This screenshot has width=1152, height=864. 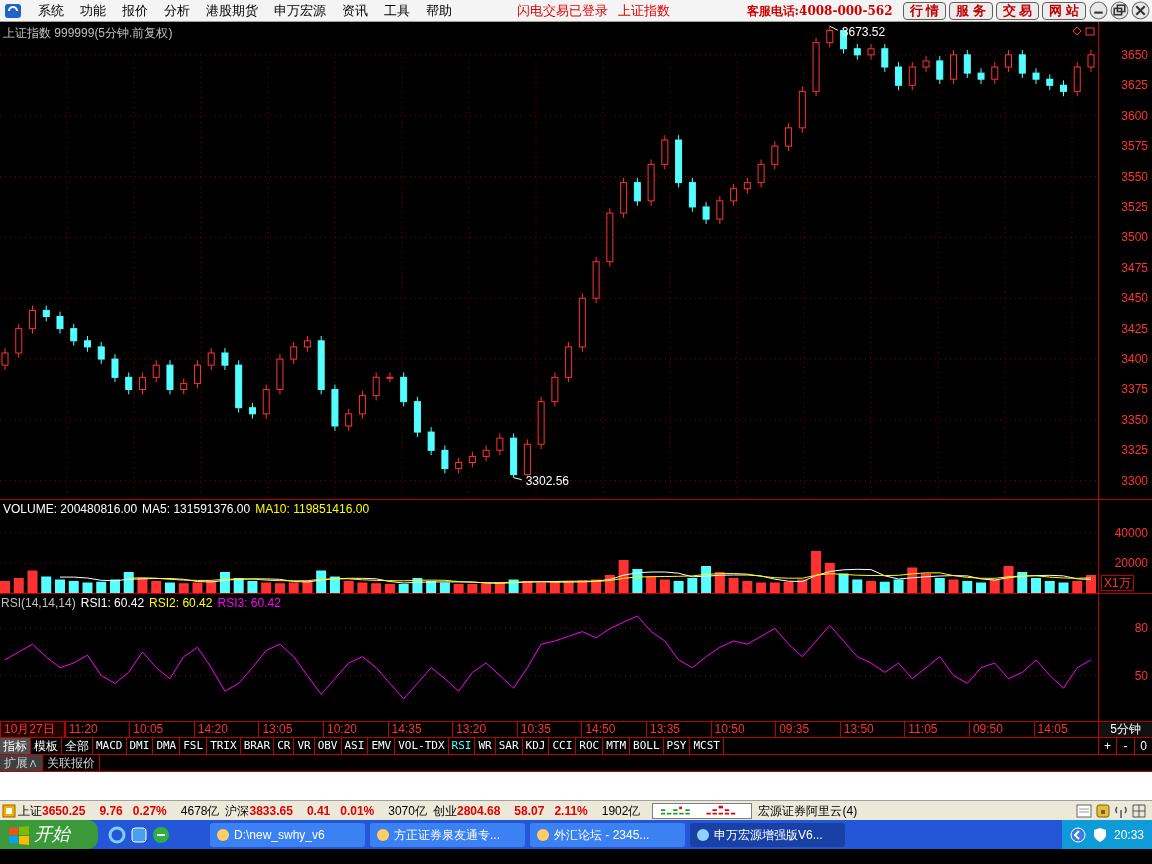 What do you see at coordinates (1103, 810) in the screenshot?
I see `lock-icon` at bounding box center [1103, 810].